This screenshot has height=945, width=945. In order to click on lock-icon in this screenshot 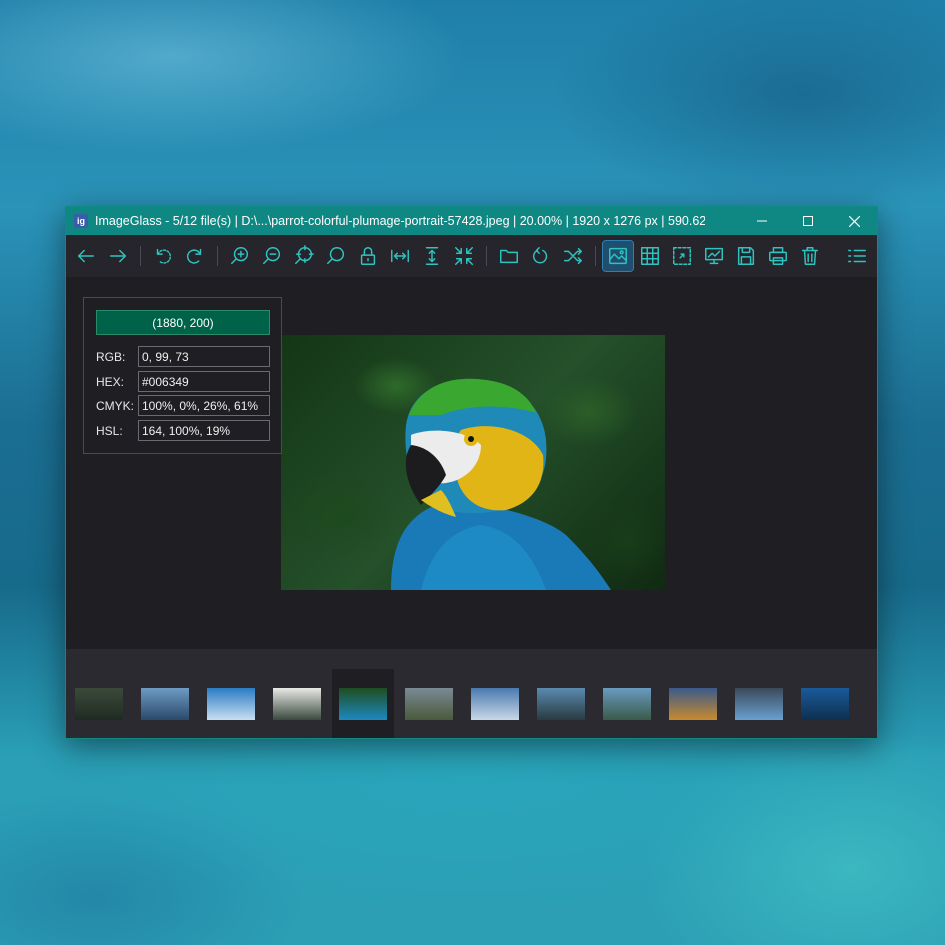, I will do `click(368, 256)`.